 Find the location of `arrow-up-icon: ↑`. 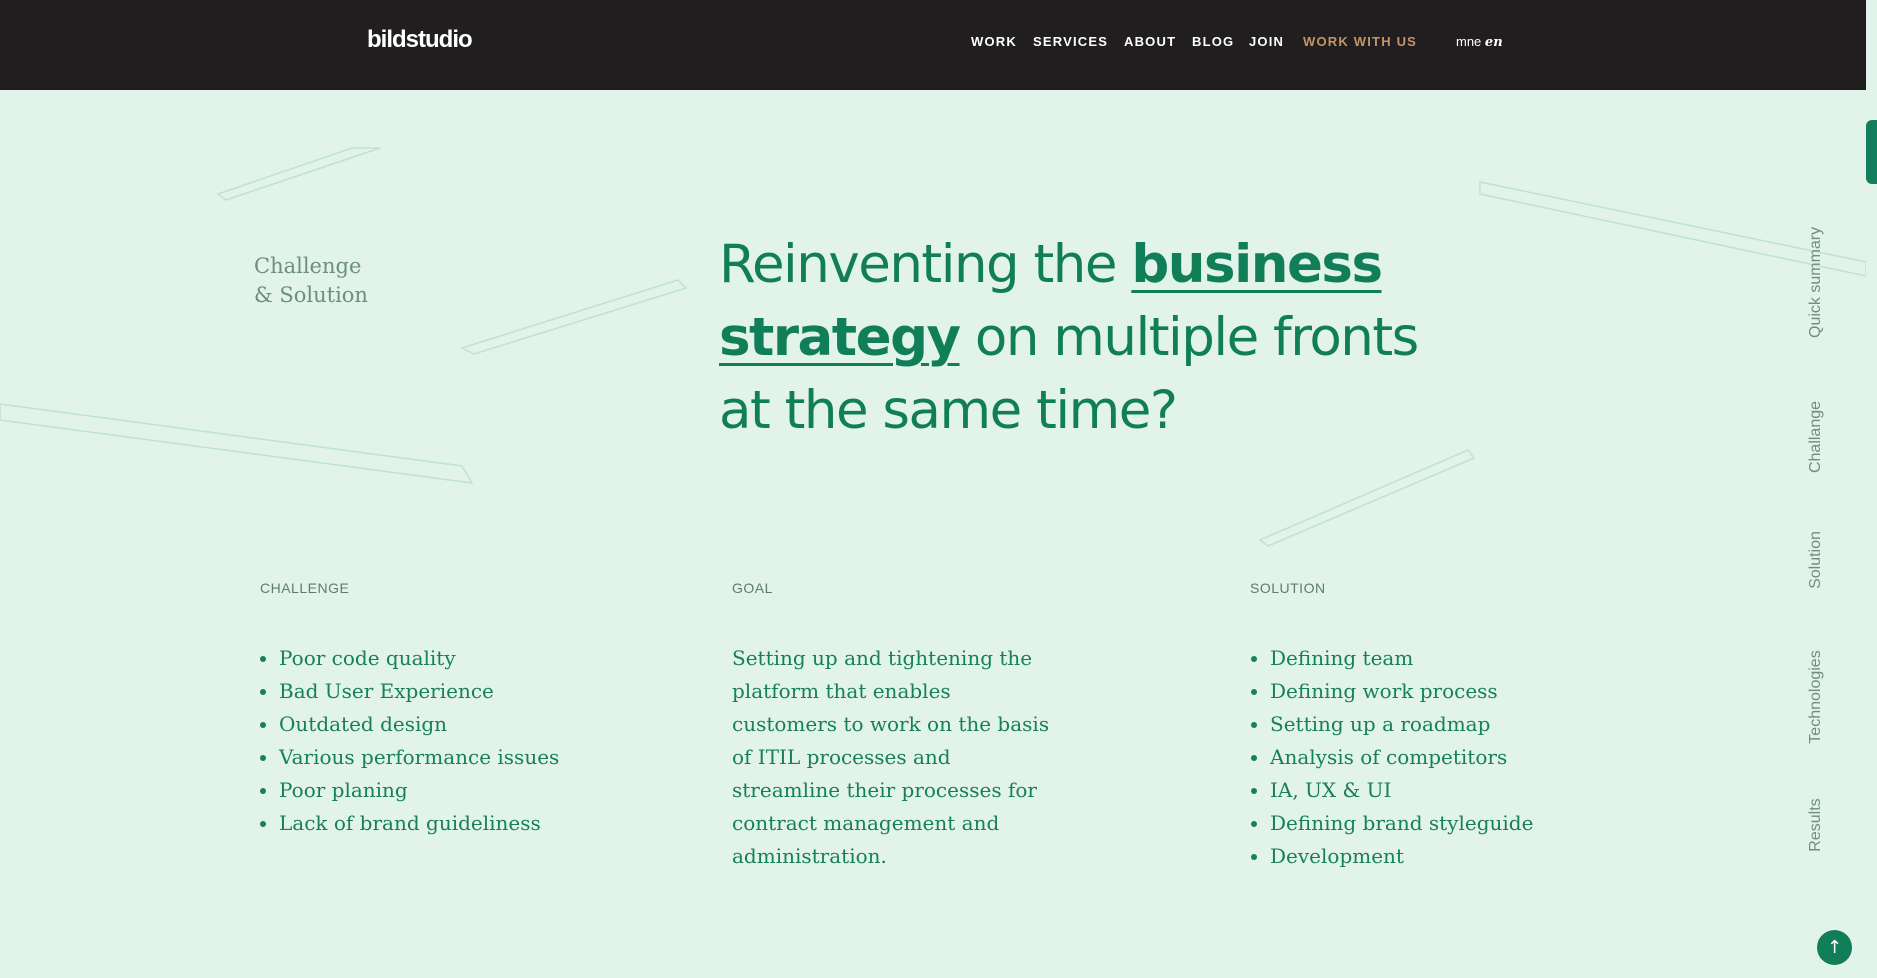

arrow-up-icon: ↑ is located at coordinates (1834, 947).